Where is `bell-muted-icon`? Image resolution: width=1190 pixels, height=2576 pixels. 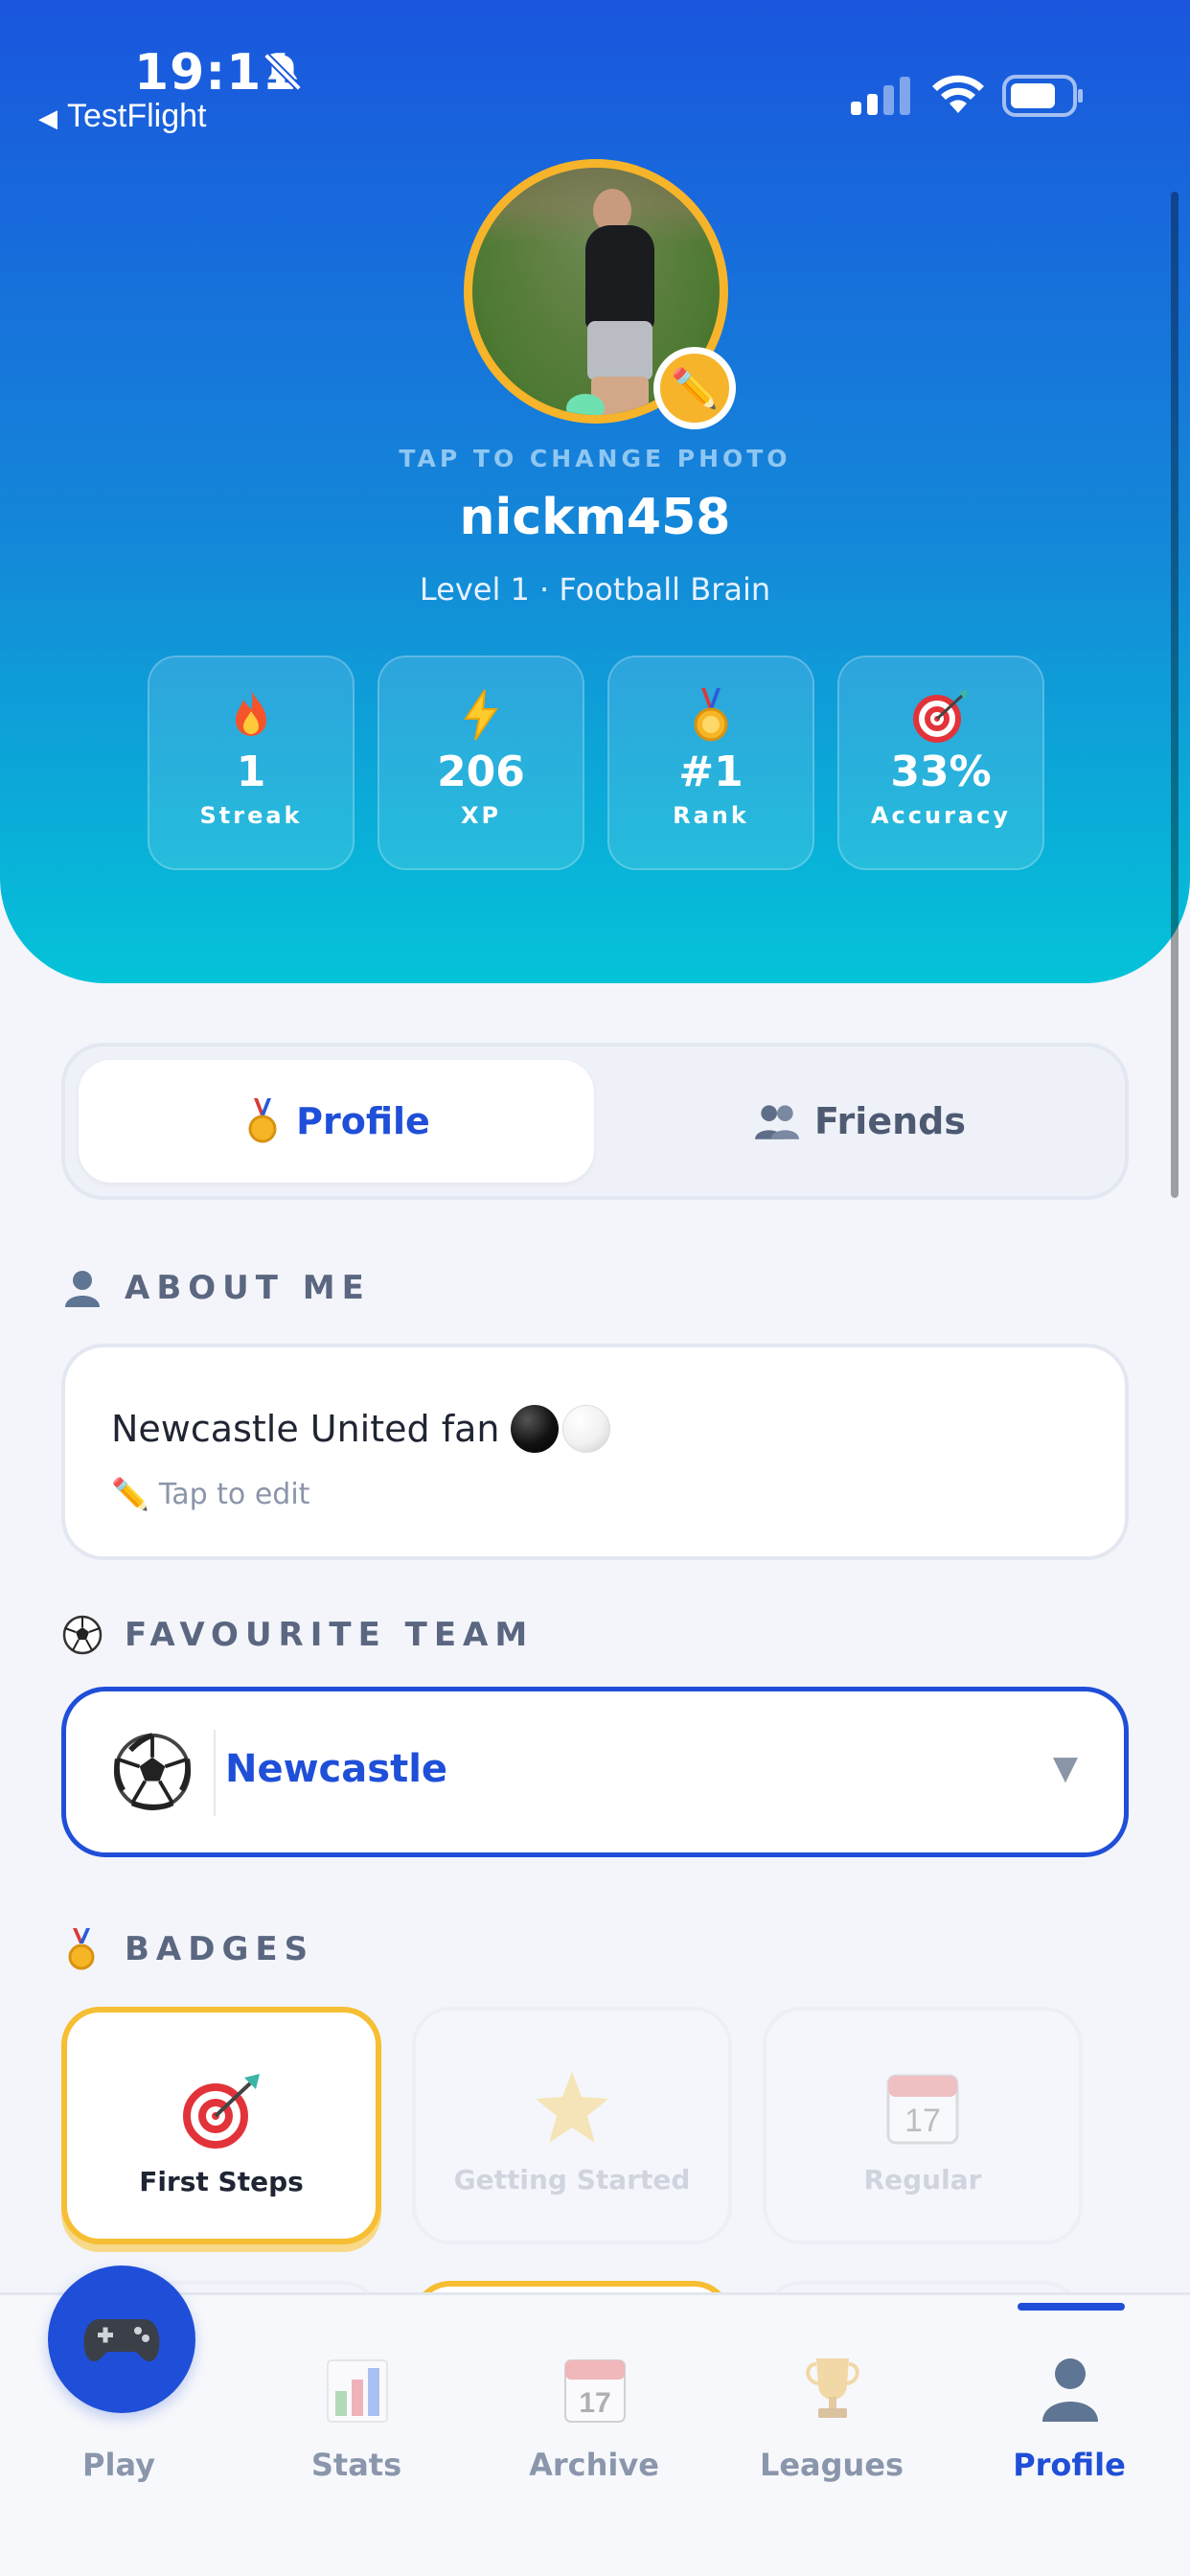 bell-muted-icon is located at coordinates (282, 72).